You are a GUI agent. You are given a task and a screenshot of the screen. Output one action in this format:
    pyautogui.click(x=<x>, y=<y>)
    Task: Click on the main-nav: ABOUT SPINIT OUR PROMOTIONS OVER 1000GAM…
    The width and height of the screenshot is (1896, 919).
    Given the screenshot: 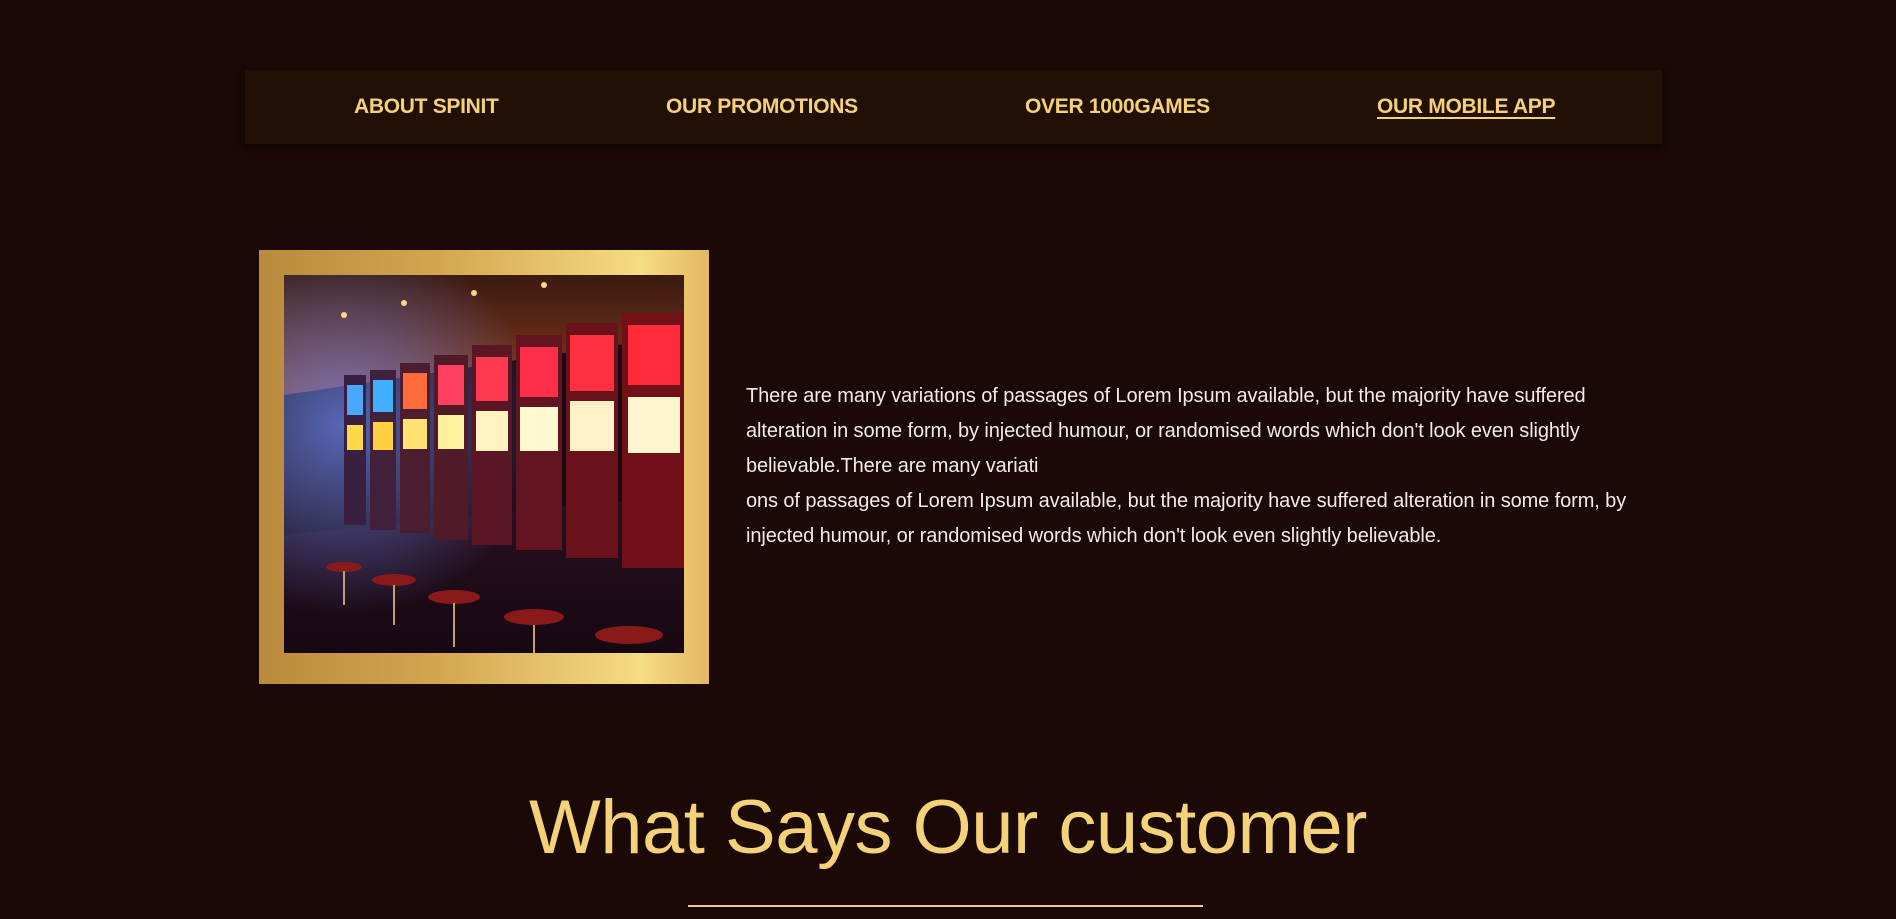 What is the action you would take?
    pyautogui.click(x=953, y=107)
    